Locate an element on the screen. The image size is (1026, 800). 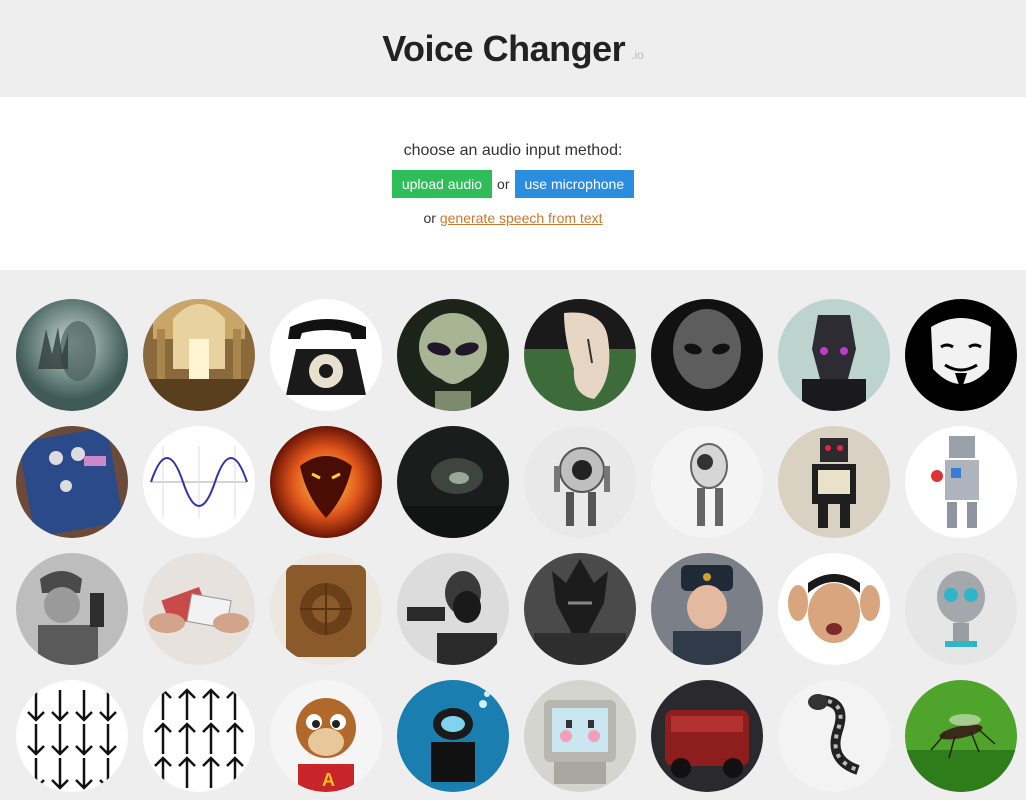
voice-radio-soldier is located at coordinates (72, 609).